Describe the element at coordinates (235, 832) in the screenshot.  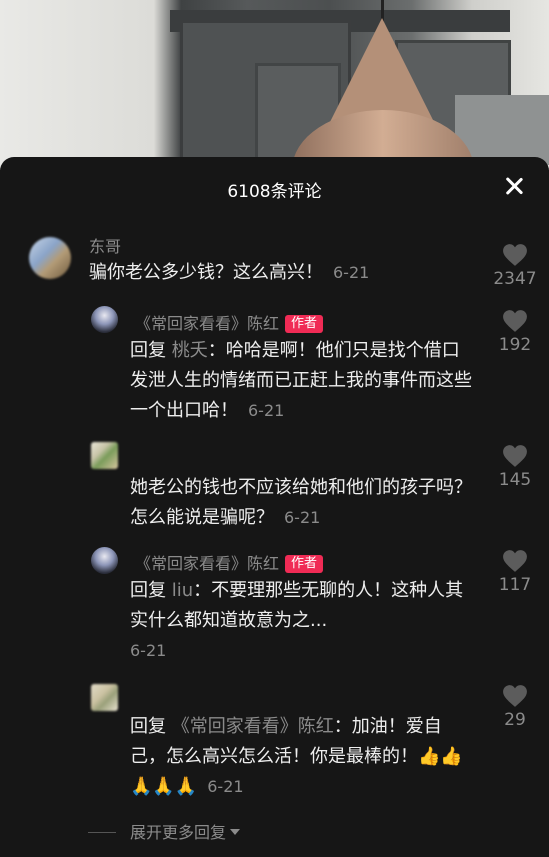
I see `caret-down-icon` at that location.